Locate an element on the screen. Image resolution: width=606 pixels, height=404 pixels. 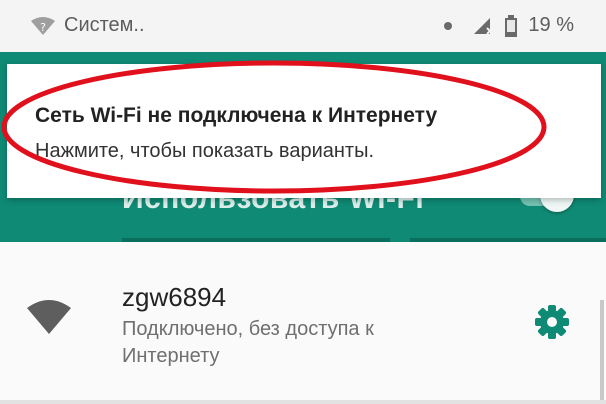
battery-percent: 19 % is located at coordinates (551, 25).